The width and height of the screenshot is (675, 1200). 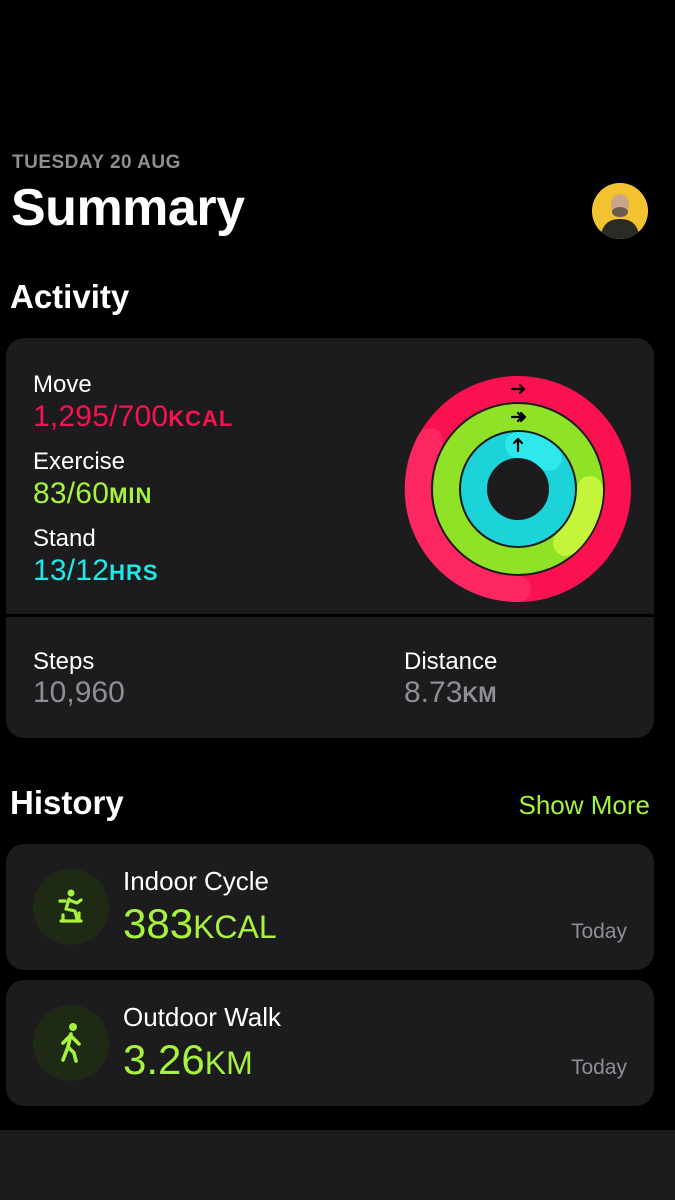 What do you see at coordinates (64, 538) in the screenshot?
I see `stand-label: Stand` at bounding box center [64, 538].